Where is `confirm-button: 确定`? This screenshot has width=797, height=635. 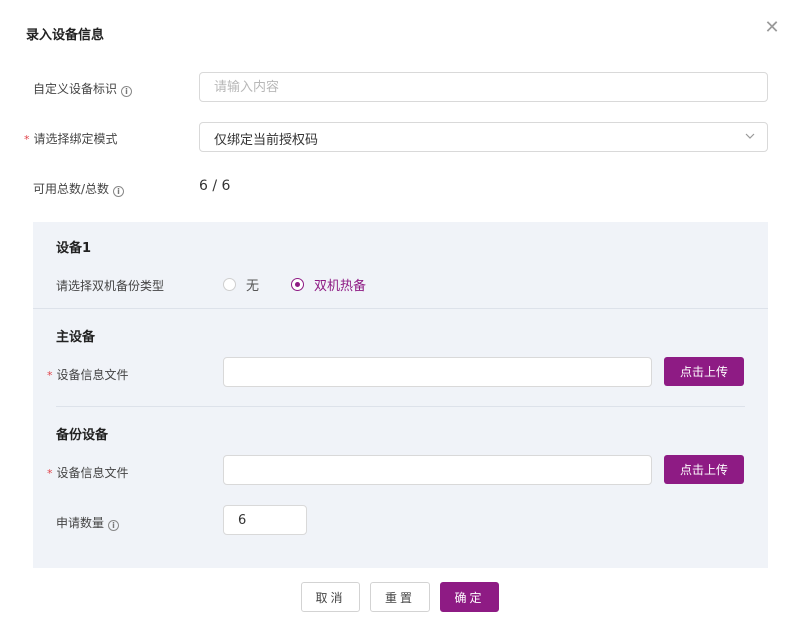
confirm-button: 确定 is located at coordinates (469, 597).